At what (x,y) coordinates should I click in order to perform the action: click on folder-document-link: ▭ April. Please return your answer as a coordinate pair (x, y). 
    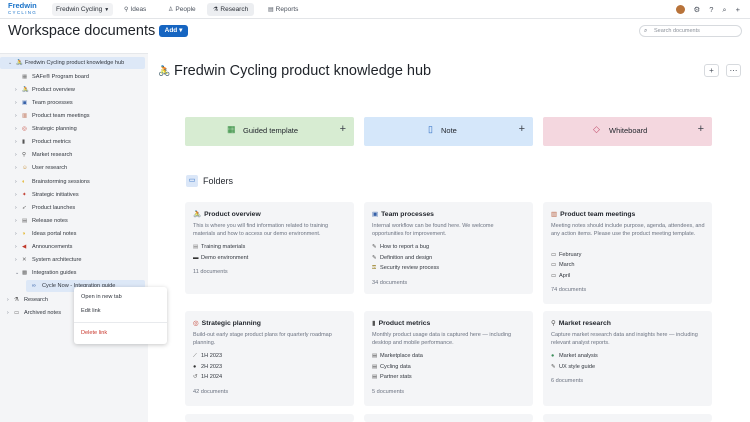
    Looking at the image, I should click on (560, 276).